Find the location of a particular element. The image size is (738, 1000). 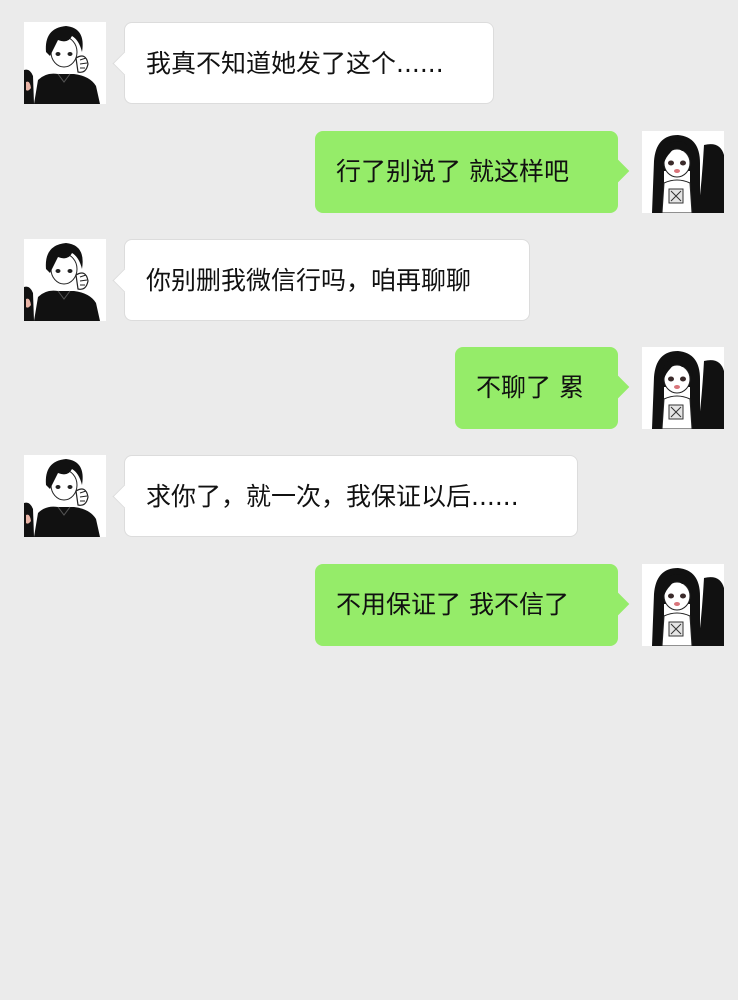

message-text: 你别删我微信行吗，咱再聊聊 is located at coordinates (309, 280).